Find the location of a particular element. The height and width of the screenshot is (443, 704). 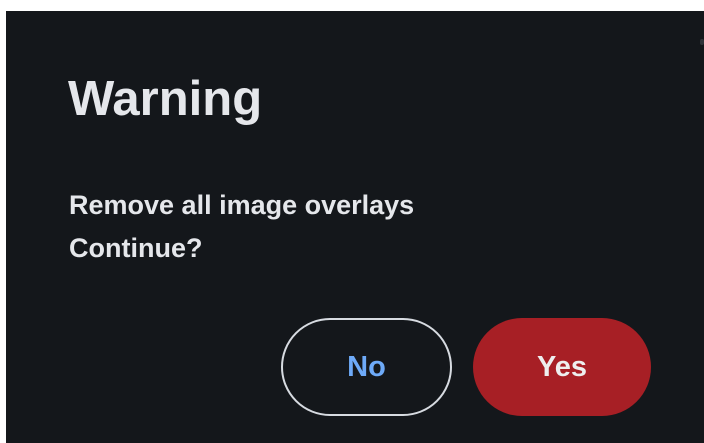

dialog-title: Warning is located at coordinates (165, 99).